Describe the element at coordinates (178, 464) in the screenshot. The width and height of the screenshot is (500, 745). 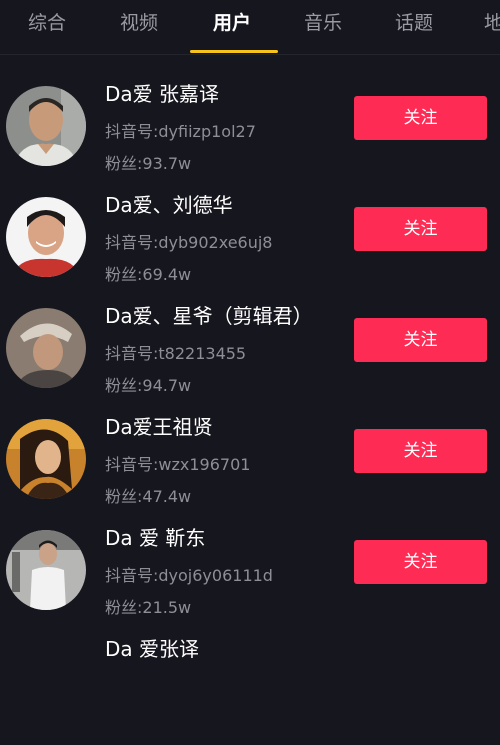
I see `douyin-id: 抖音号:wzx196701` at that location.